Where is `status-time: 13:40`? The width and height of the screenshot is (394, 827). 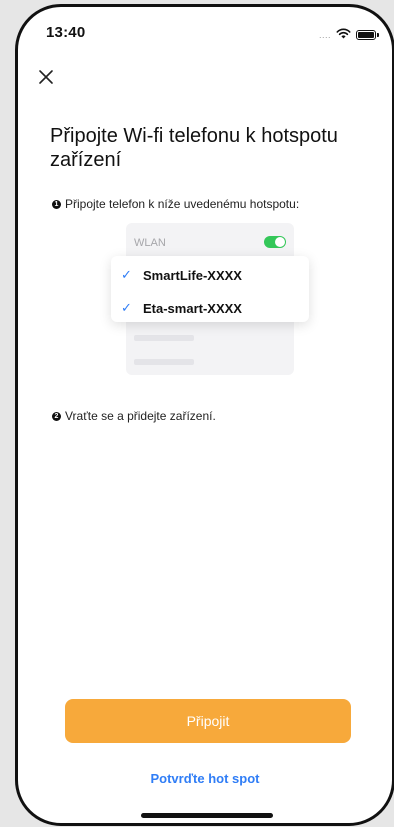
status-time: 13:40 is located at coordinates (66, 32).